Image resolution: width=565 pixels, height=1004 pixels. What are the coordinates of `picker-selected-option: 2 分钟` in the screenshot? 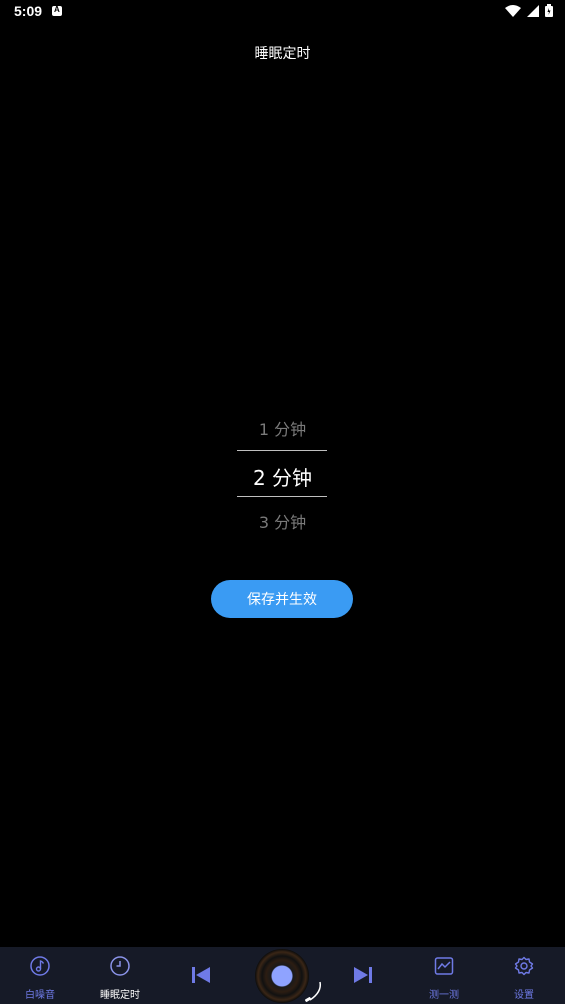 It's located at (282, 476).